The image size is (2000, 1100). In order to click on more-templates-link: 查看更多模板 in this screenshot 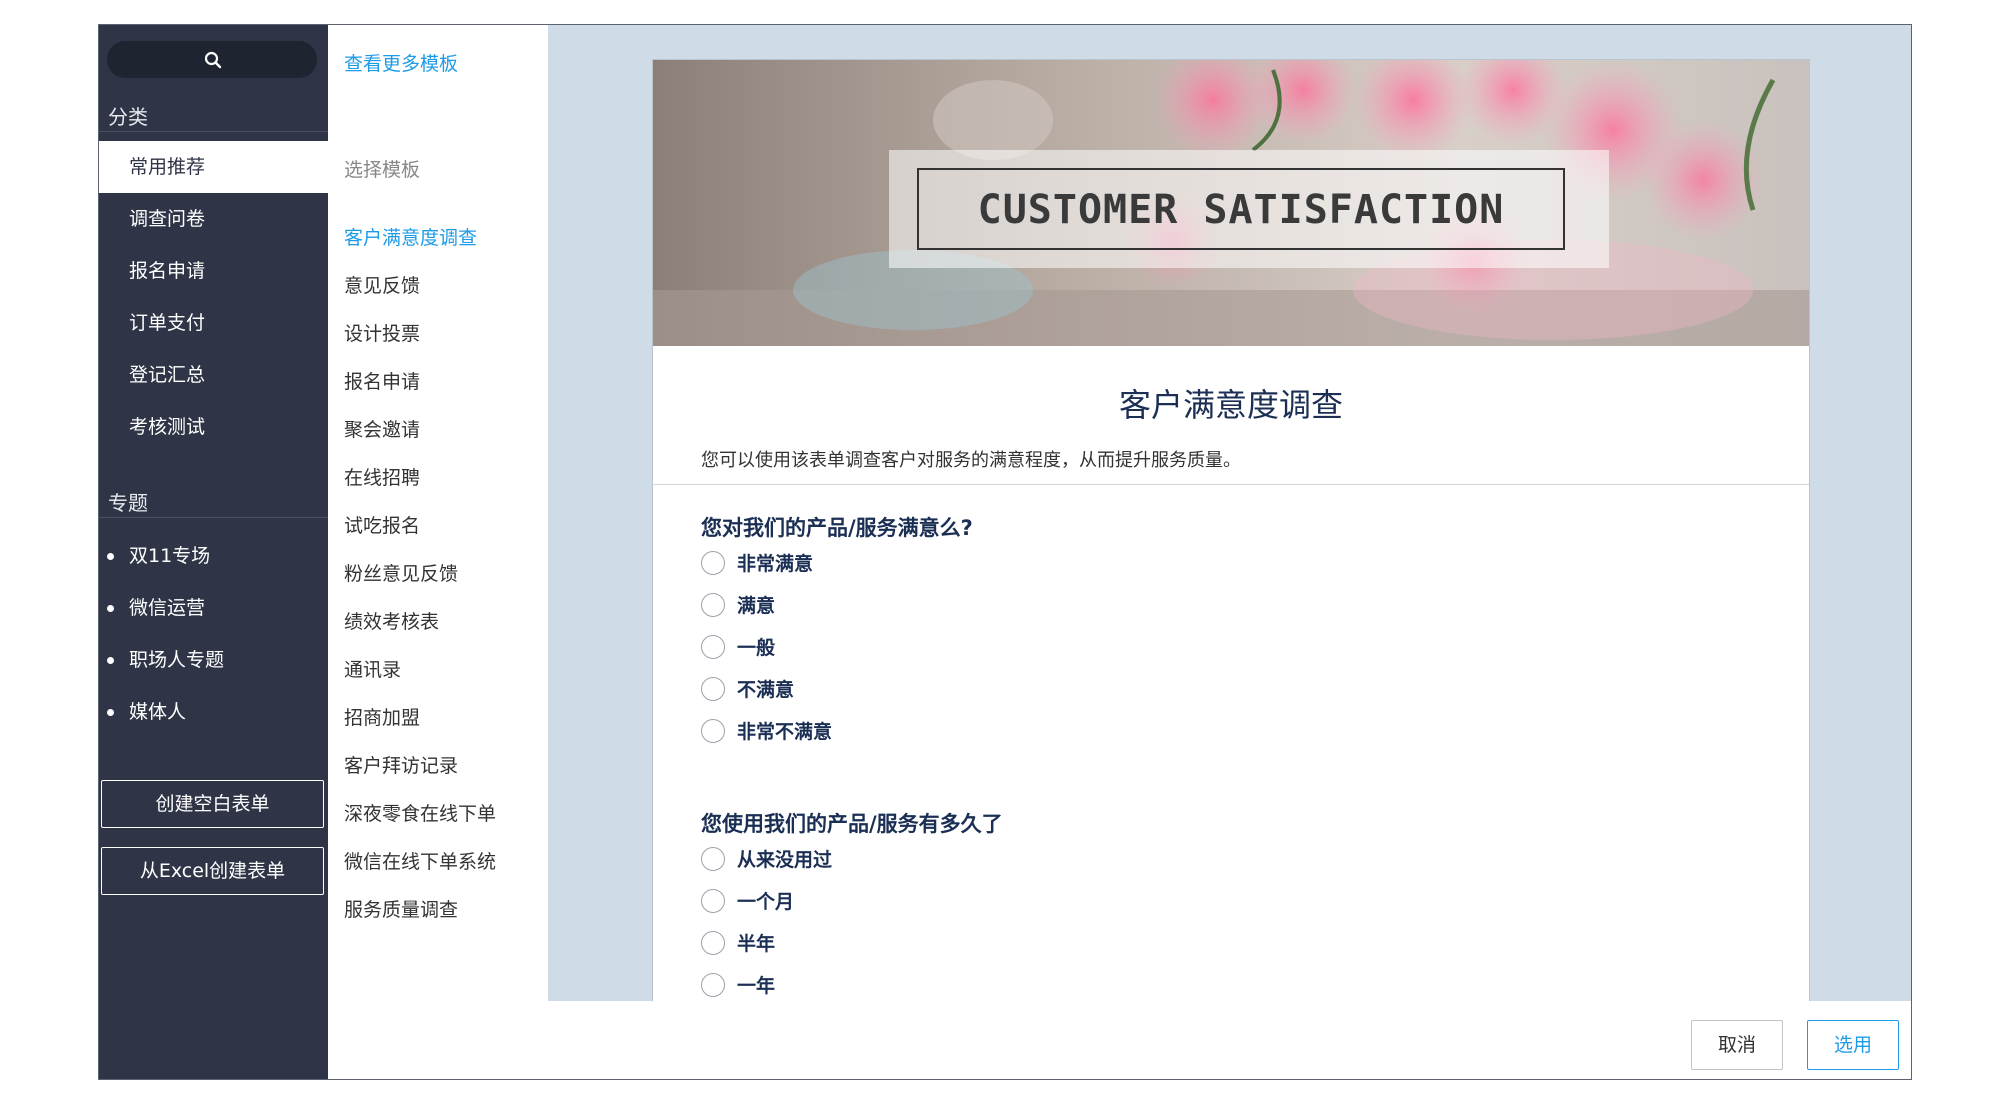, I will do `click(401, 62)`.